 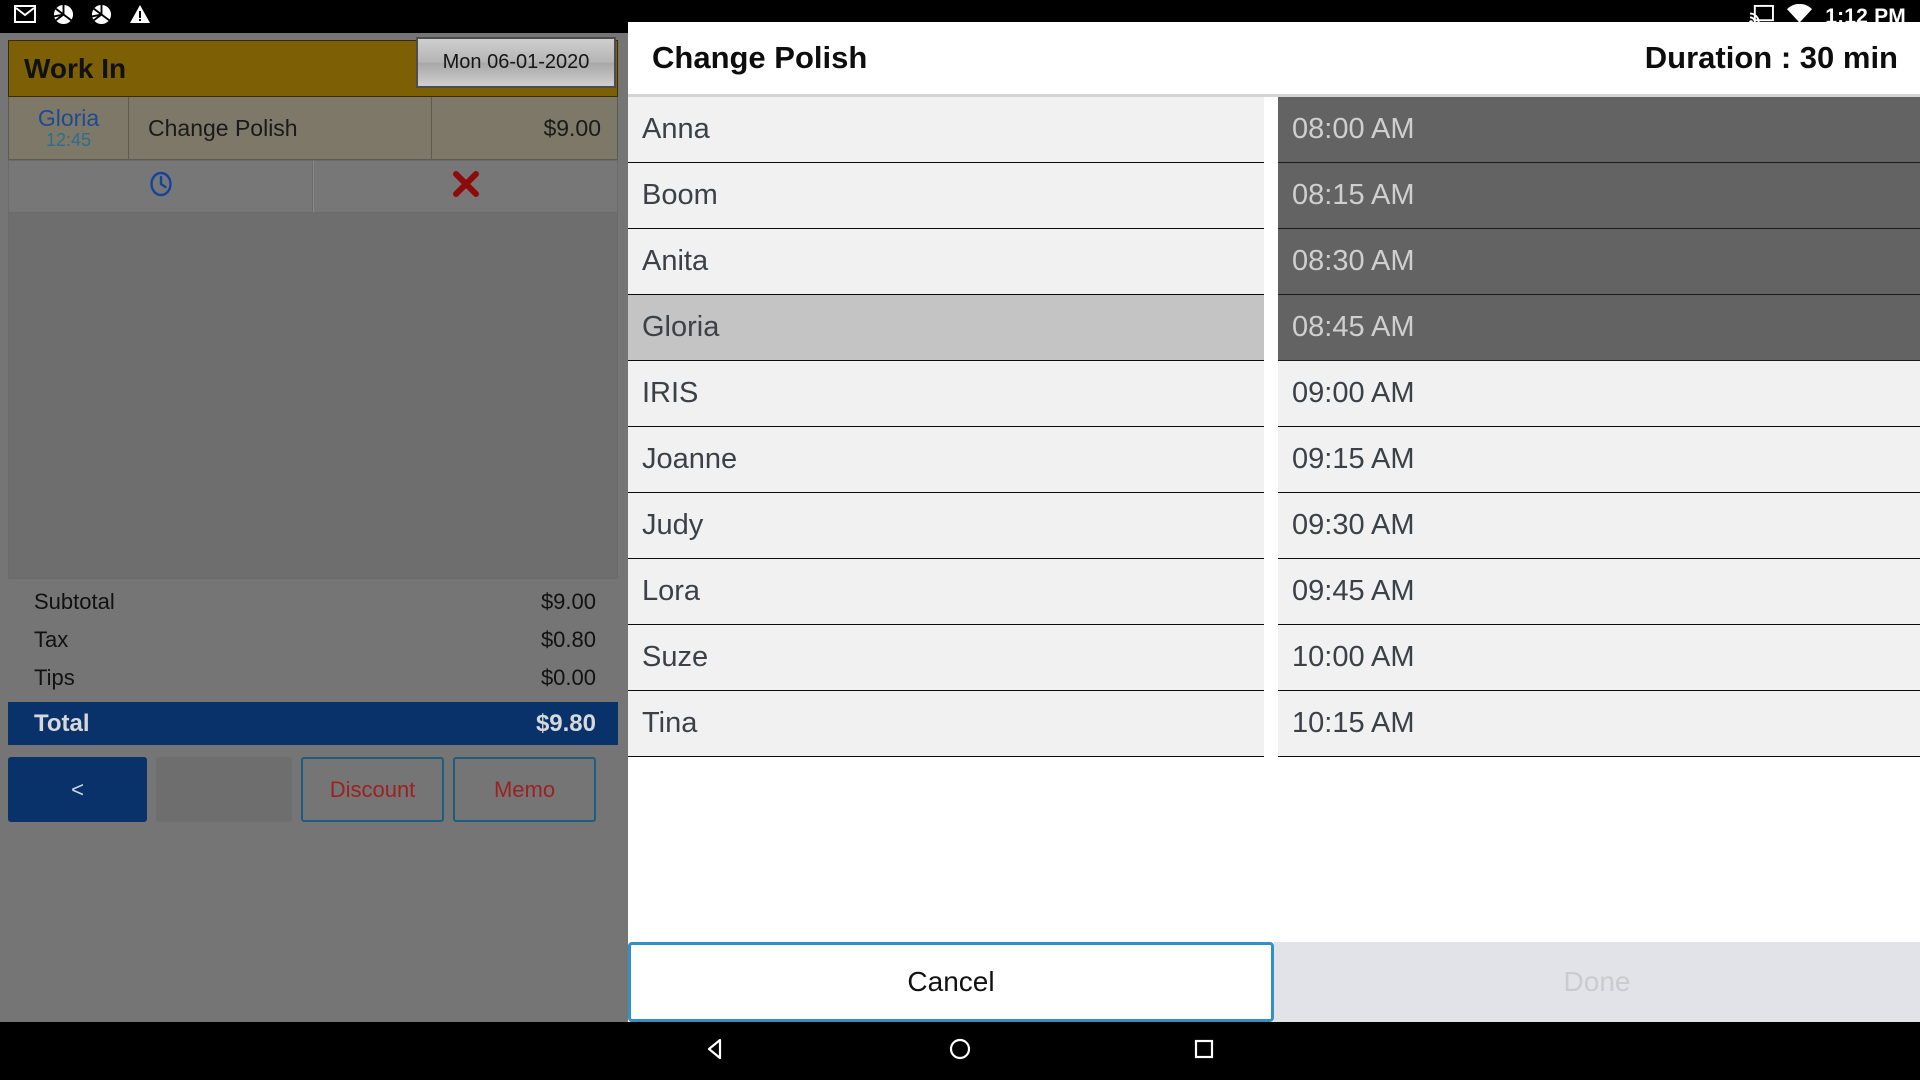 What do you see at coordinates (1599, 328) in the screenshot?
I see `list-item-disabled: 08:45 AM` at bounding box center [1599, 328].